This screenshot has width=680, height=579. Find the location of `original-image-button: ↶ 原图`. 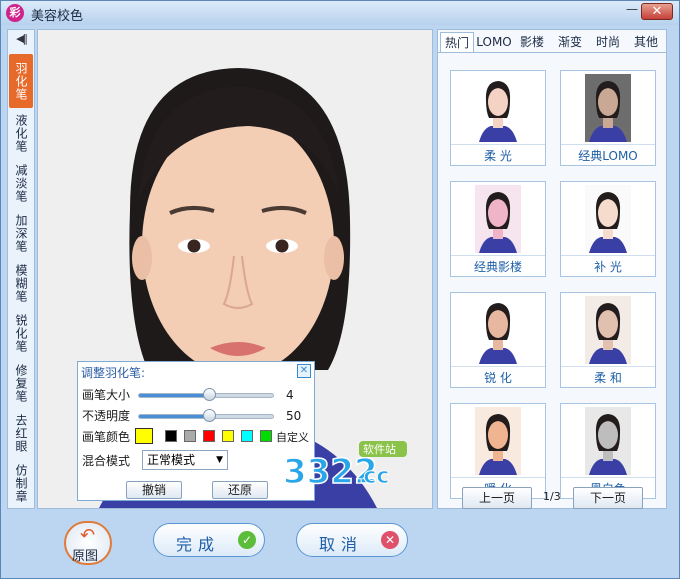

original-image-button: ↶ 原图 is located at coordinates (88, 543).